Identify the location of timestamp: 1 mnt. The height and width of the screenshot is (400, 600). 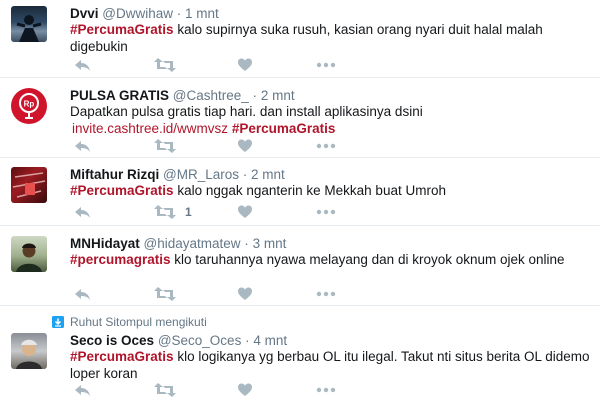
(202, 13).